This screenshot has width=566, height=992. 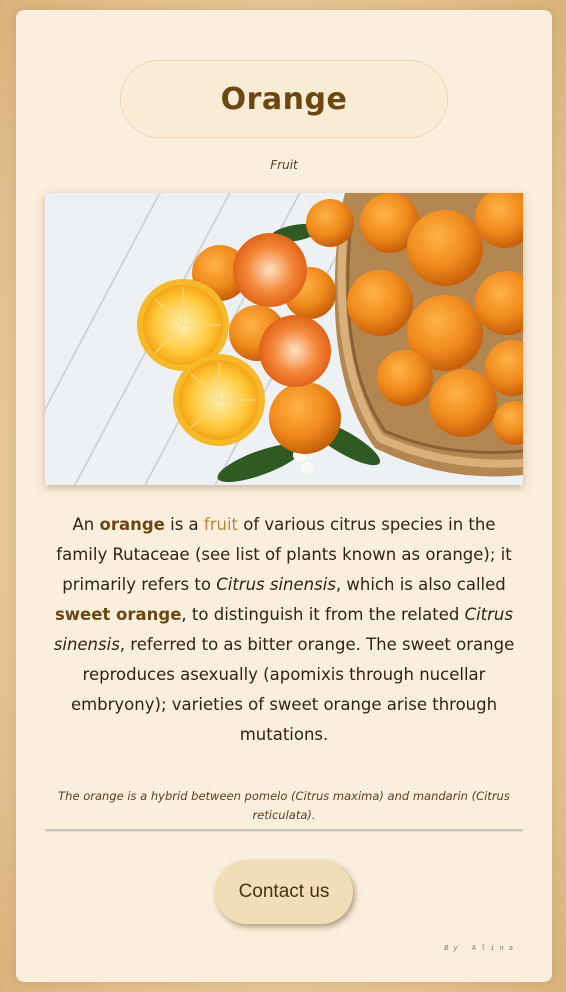 I want to click on fruit-link: fruit, so click(x=221, y=524).